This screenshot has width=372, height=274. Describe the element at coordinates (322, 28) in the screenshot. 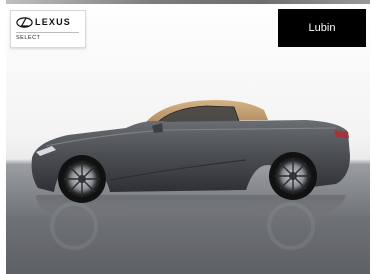

I see `location-button: Lubin` at that location.